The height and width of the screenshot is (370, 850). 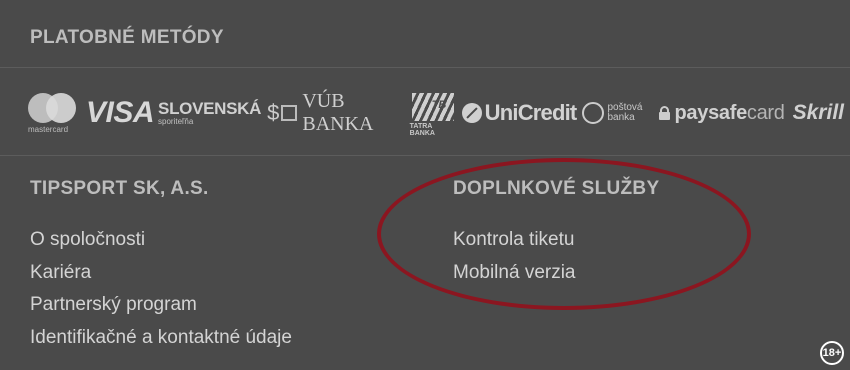 I want to click on vub-label: VÚB BANKA, so click(x=338, y=112).